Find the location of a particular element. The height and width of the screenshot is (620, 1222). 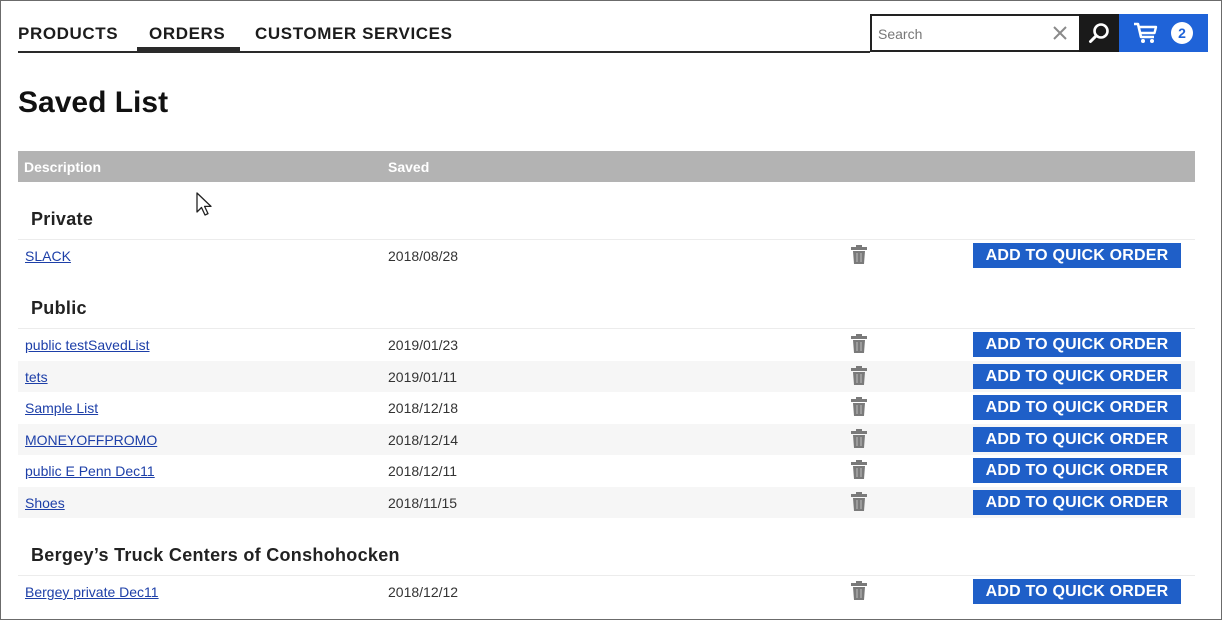

saved-date: 2018/08/28 is located at coordinates (423, 256).